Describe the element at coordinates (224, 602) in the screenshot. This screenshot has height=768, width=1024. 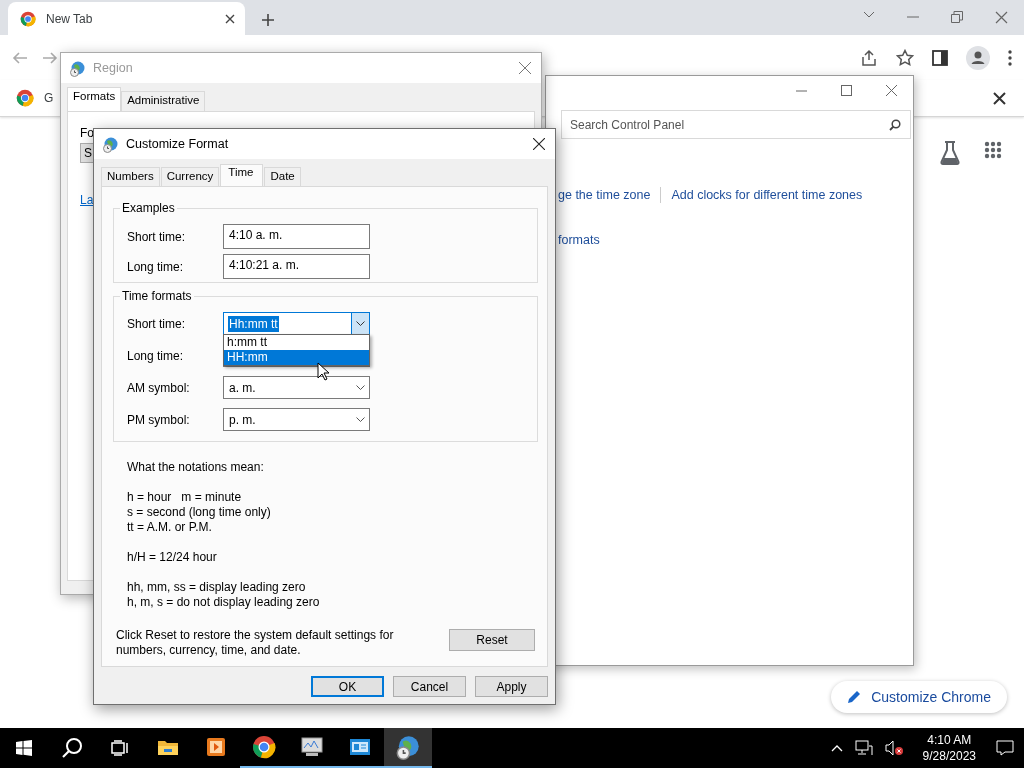
I see `notation-text: h, m, s = do not display leading zero` at that location.